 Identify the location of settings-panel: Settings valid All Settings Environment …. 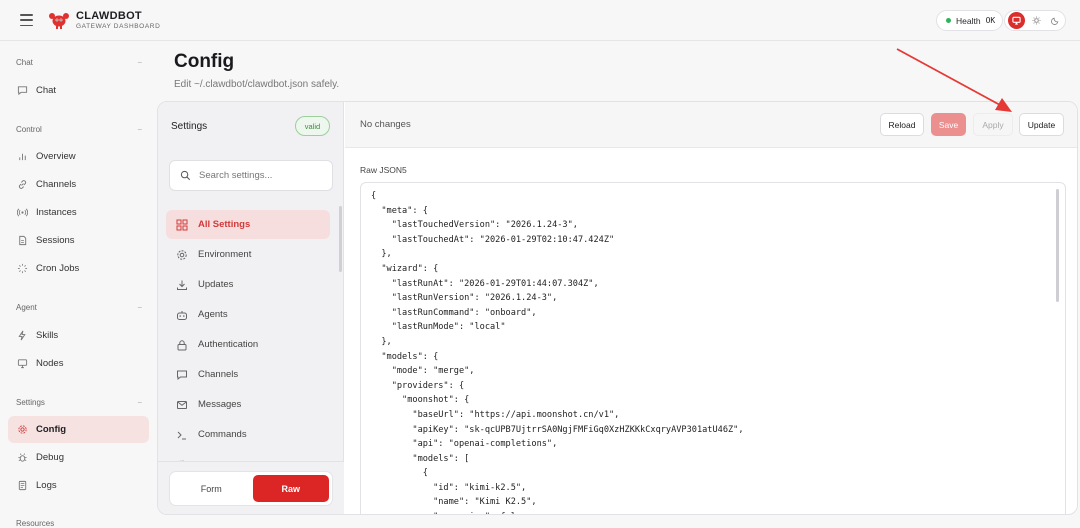
(251, 308).